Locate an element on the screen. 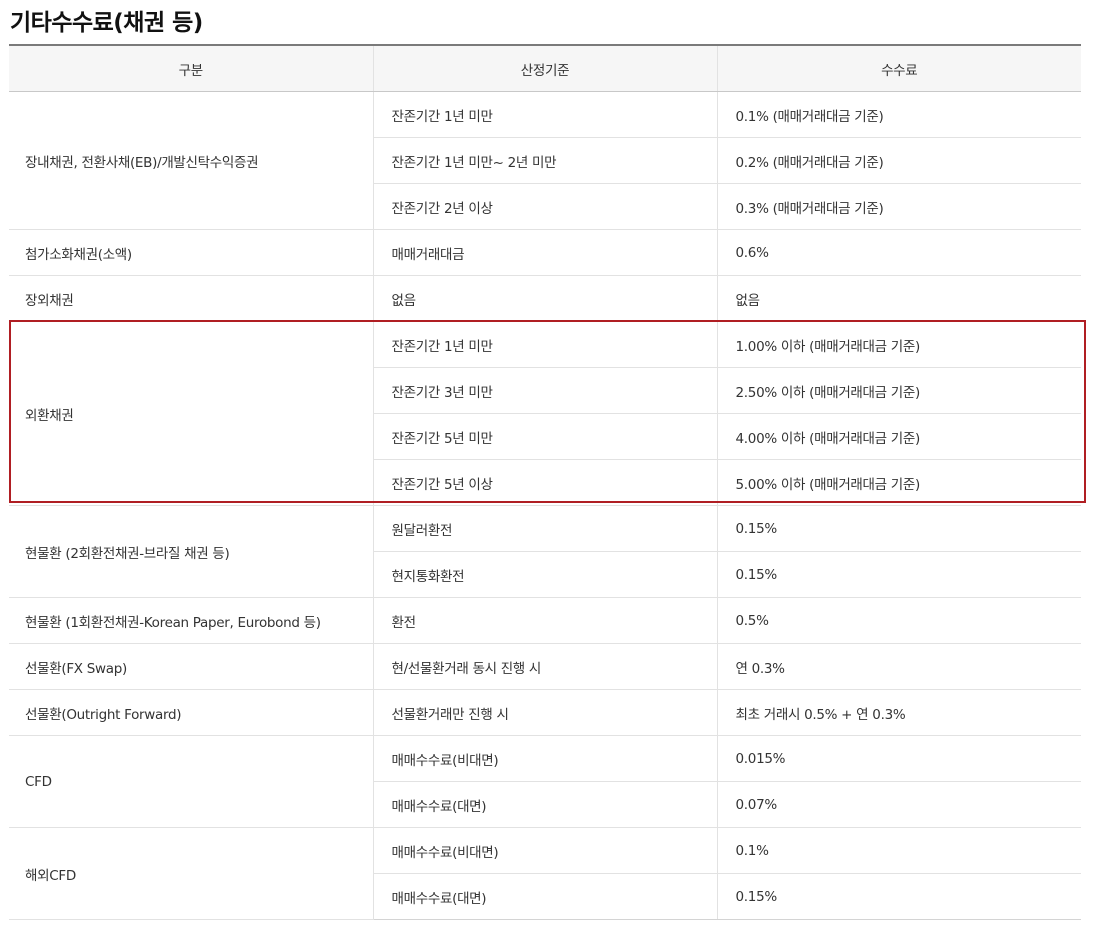 The width and height of the screenshot is (1100, 929). page-title: 기타수수료(채권 등) is located at coordinates (106, 23).